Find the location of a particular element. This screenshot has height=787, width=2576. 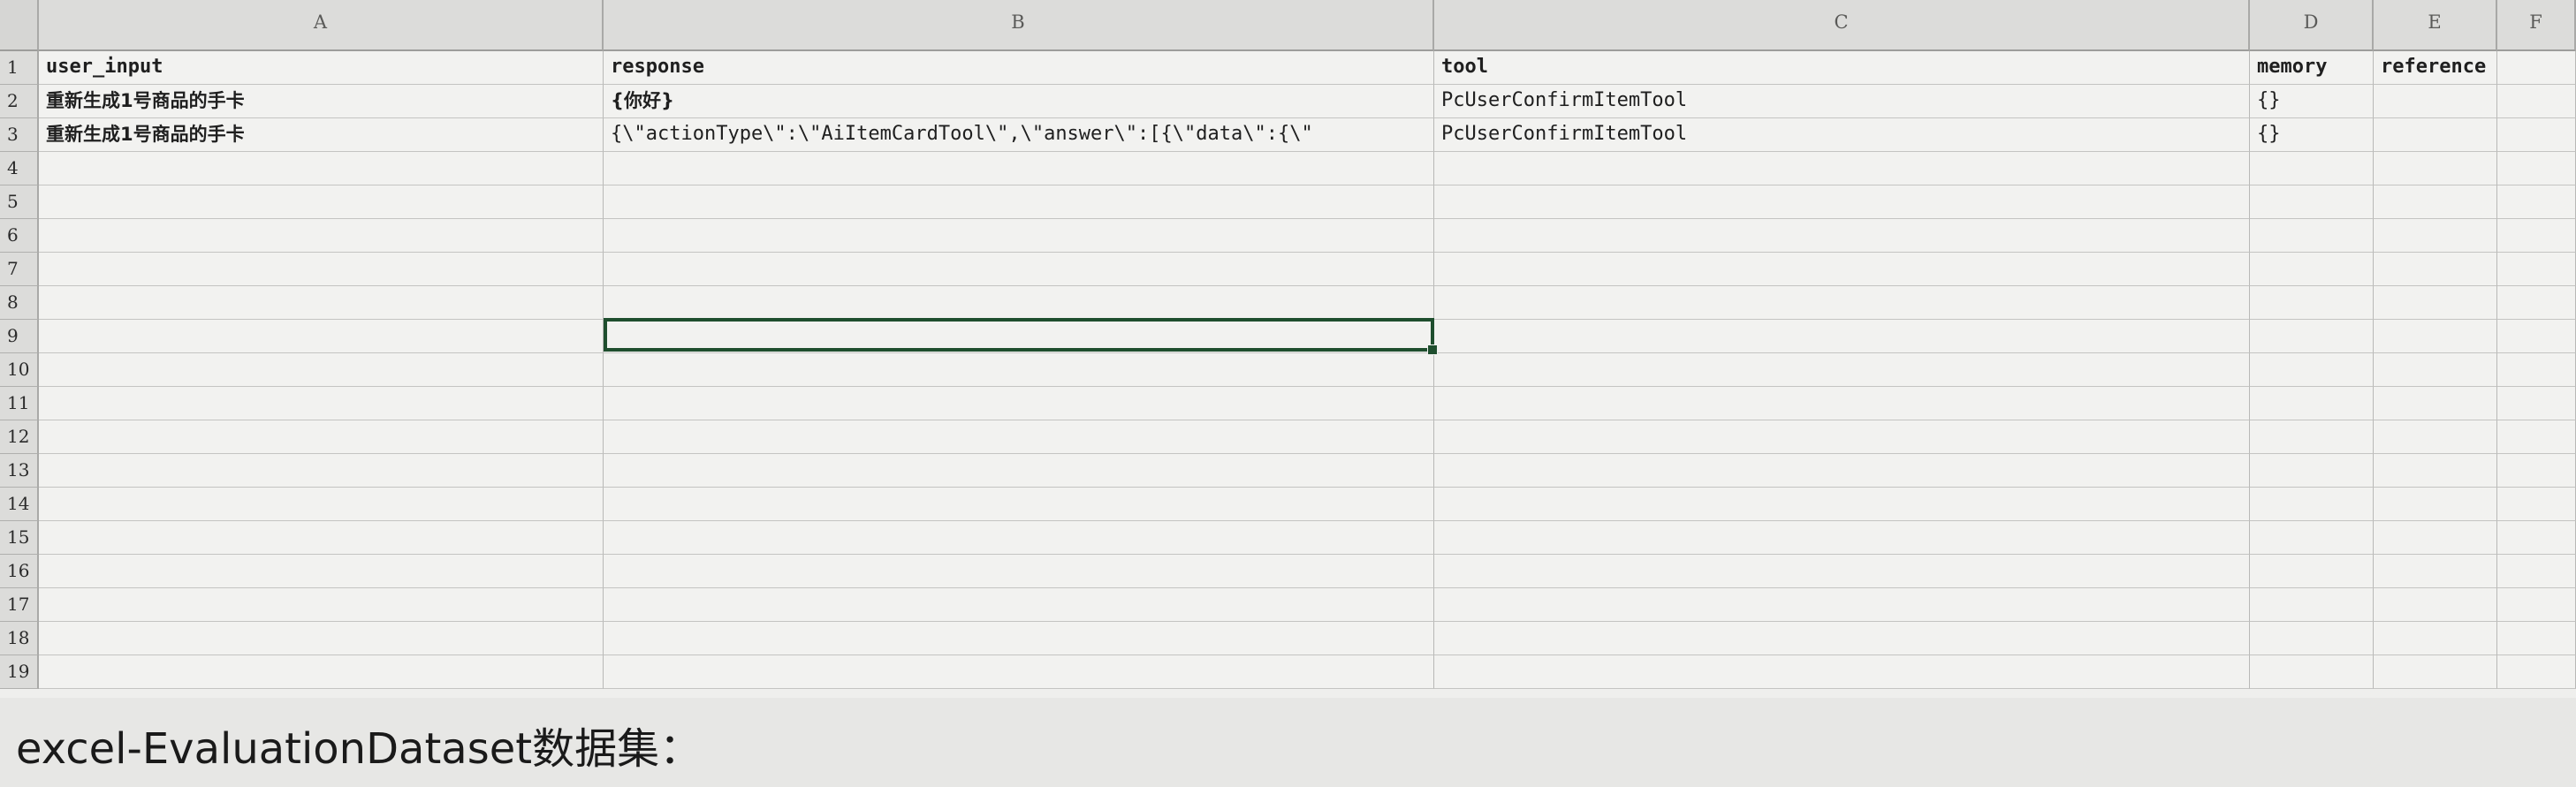

cell-f9 is located at coordinates (2536, 336).